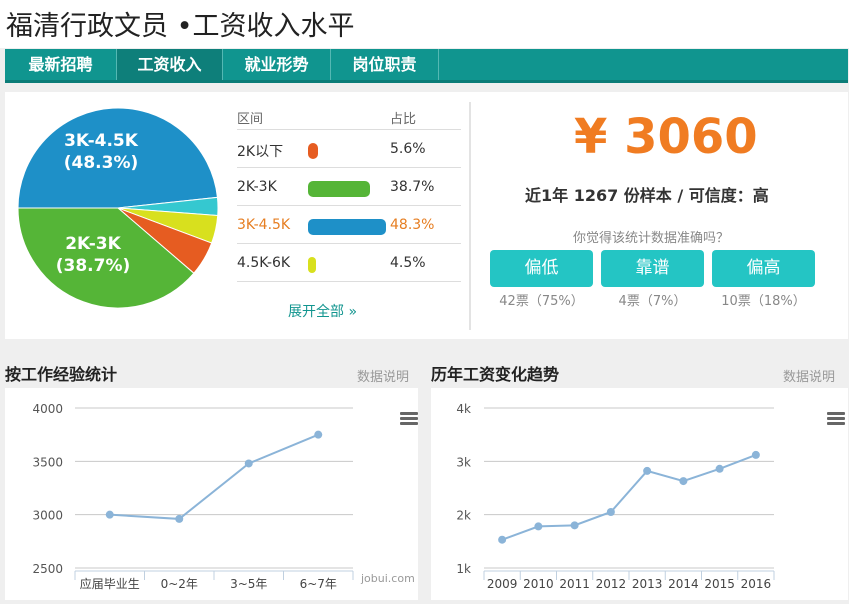 The image size is (849, 604). What do you see at coordinates (248, 584) in the screenshot?
I see `x-tick-label: 3~5年` at bounding box center [248, 584].